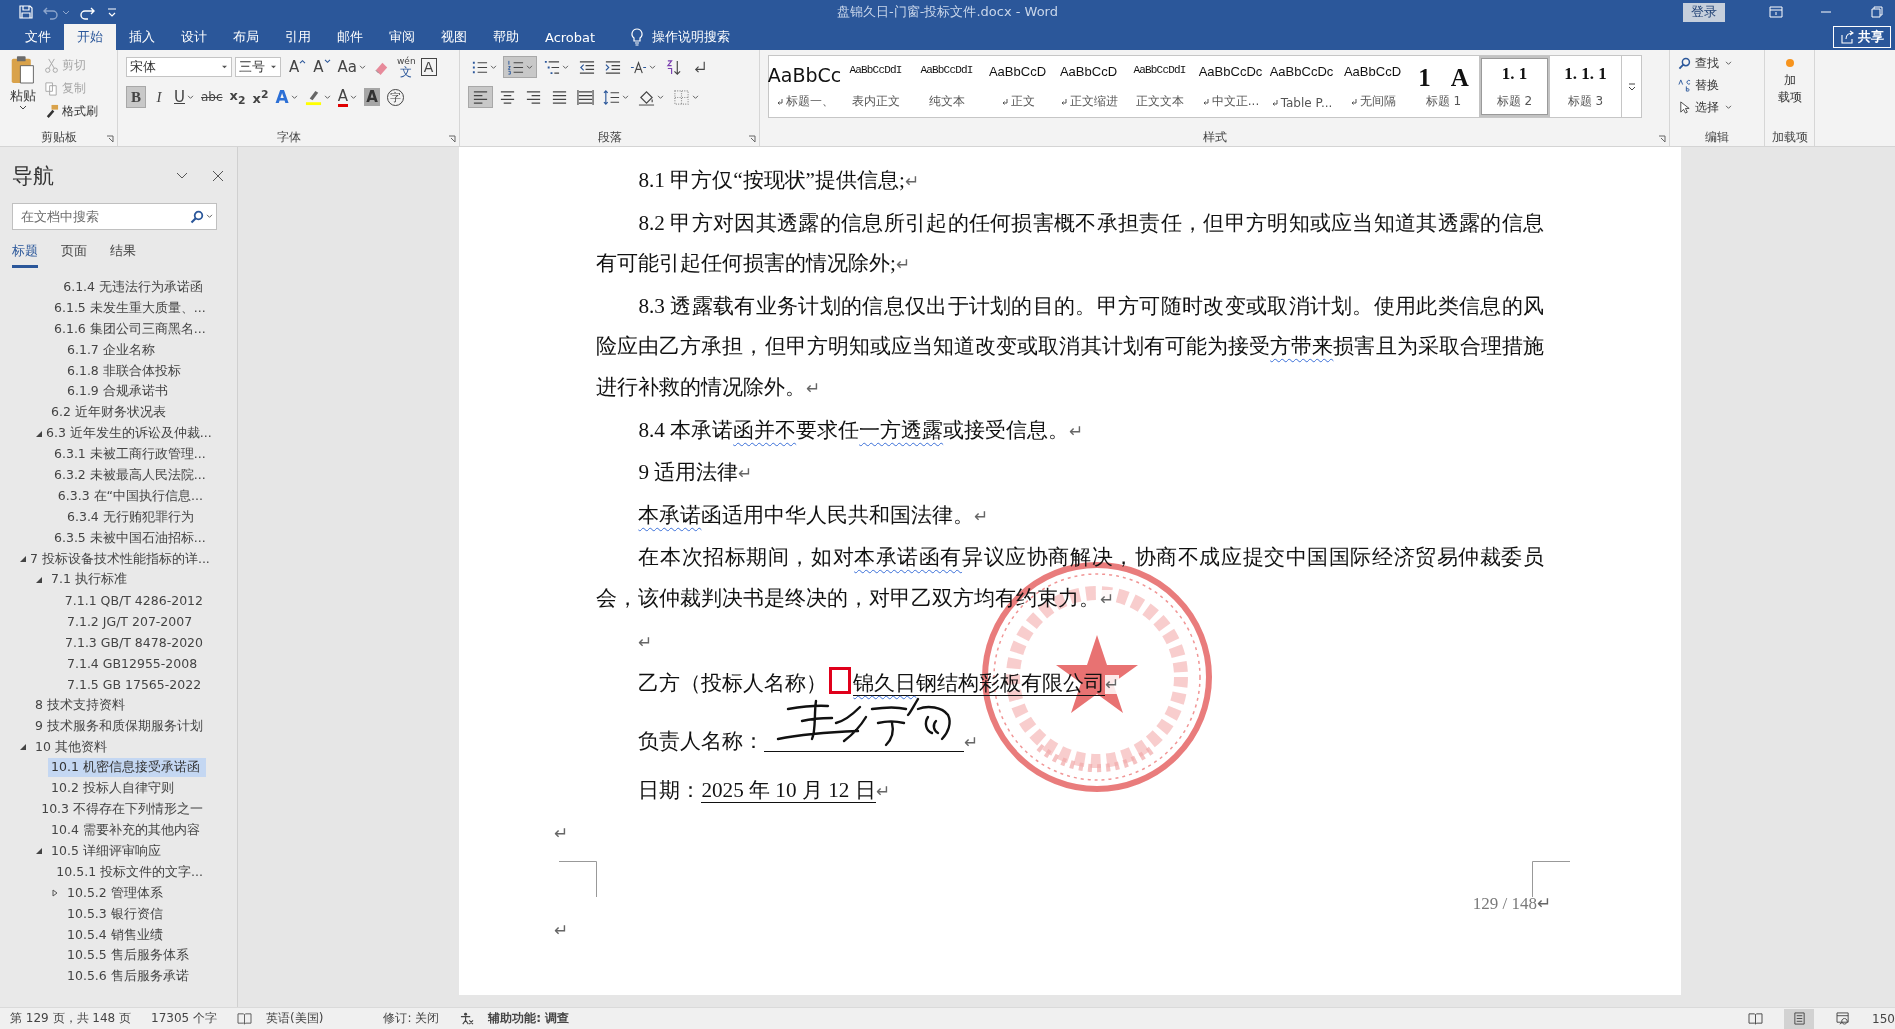  I want to click on ribbon-tab: 引用, so click(298, 37).